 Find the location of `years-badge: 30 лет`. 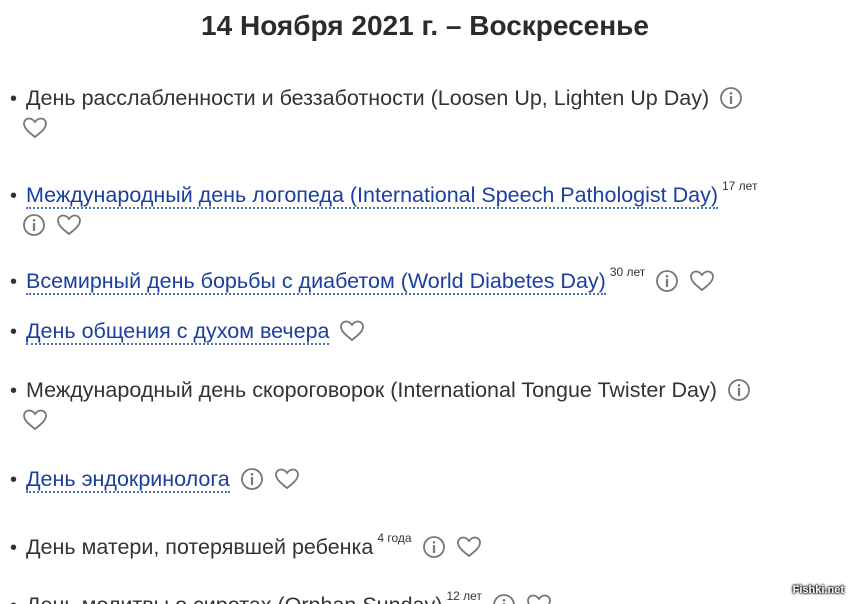

years-badge: 30 лет is located at coordinates (627, 272).